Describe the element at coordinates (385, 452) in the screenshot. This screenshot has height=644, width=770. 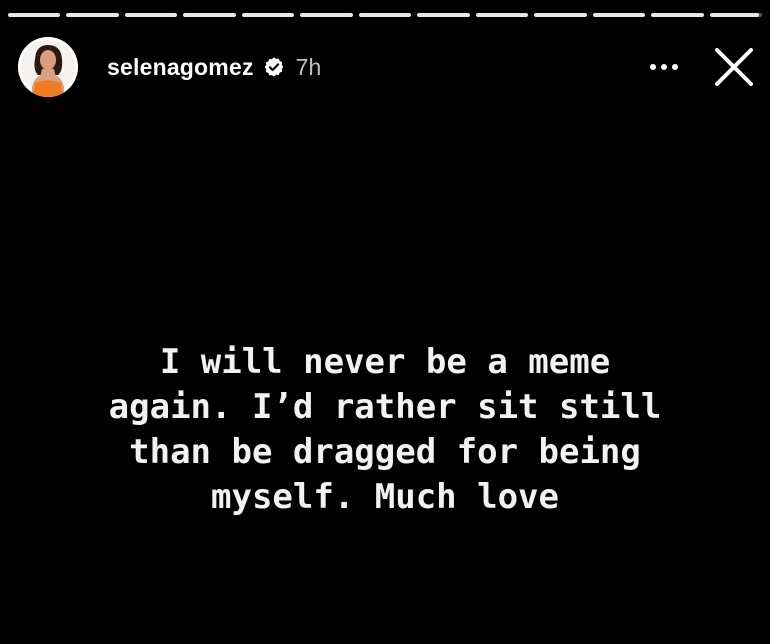
I see `story-text-line: than be dragged for being` at that location.